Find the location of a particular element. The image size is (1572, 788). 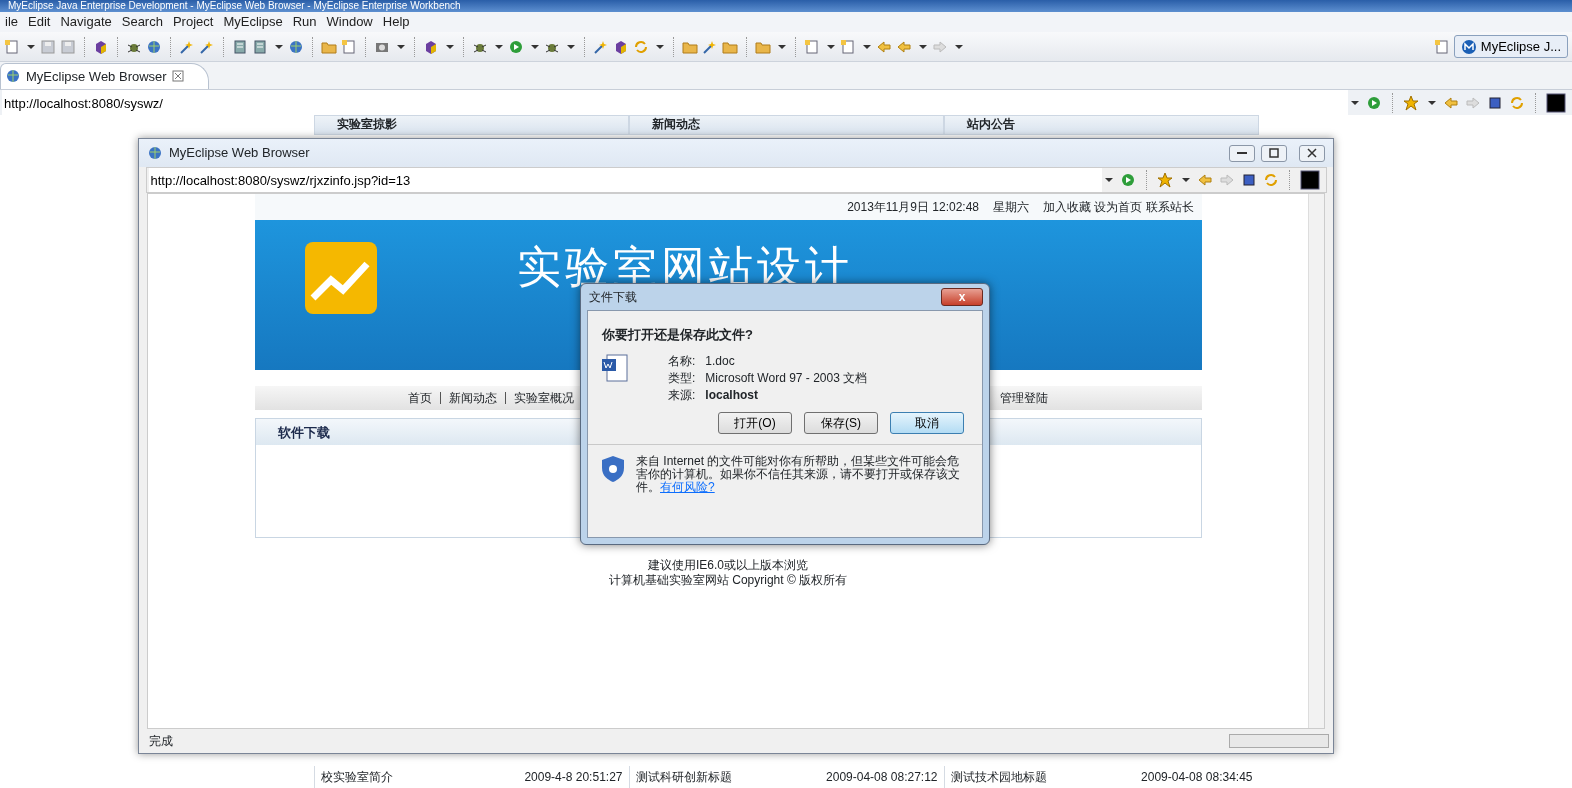

field-value: localhost is located at coordinates (732, 395).